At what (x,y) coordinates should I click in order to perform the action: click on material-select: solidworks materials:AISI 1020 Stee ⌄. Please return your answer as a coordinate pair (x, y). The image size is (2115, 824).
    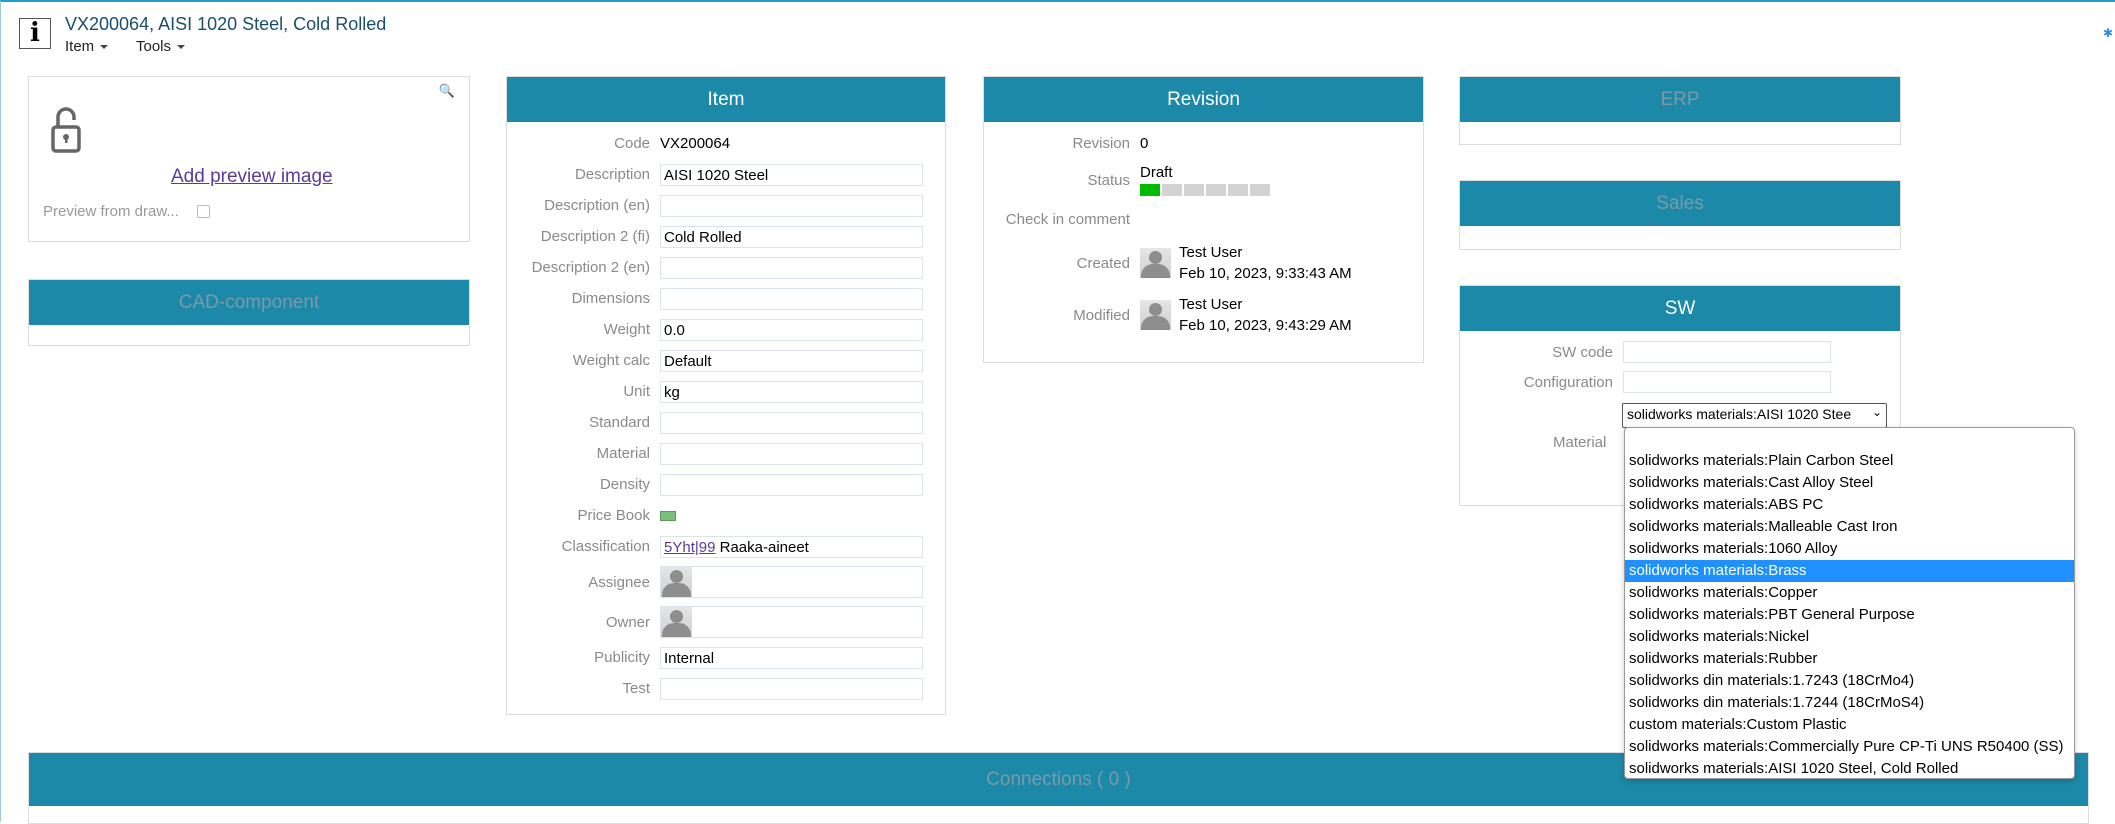
    Looking at the image, I should click on (1754, 415).